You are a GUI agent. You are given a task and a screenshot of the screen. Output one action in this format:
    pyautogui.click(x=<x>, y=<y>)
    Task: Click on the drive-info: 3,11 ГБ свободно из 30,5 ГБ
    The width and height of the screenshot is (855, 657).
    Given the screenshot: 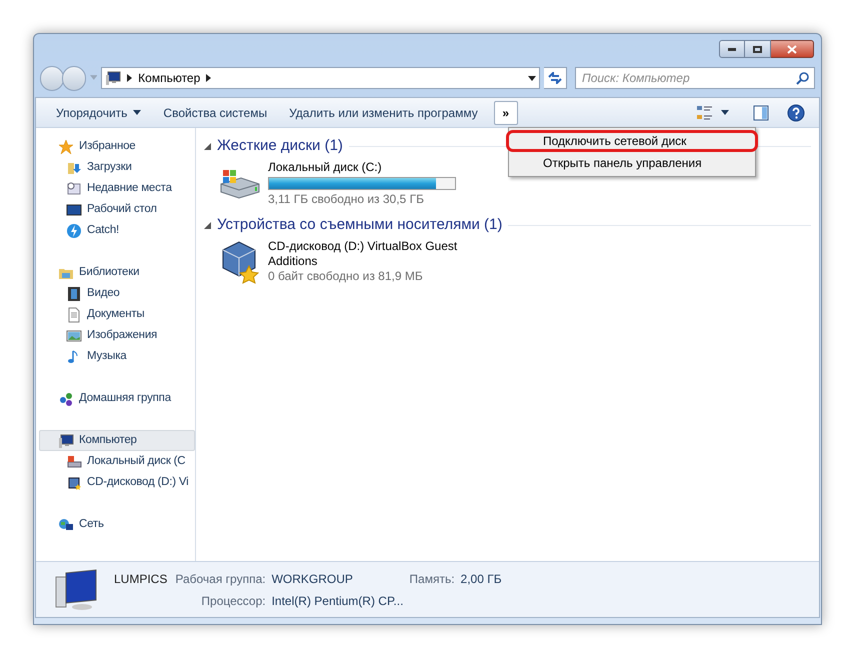 What is the action you would take?
    pyautogui.click(x=346, y=199)
    